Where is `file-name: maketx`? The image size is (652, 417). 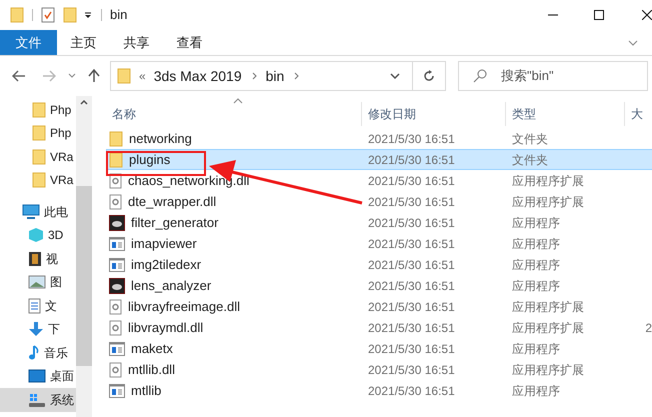 file-name: maketx is located at coordinates (152, 349).